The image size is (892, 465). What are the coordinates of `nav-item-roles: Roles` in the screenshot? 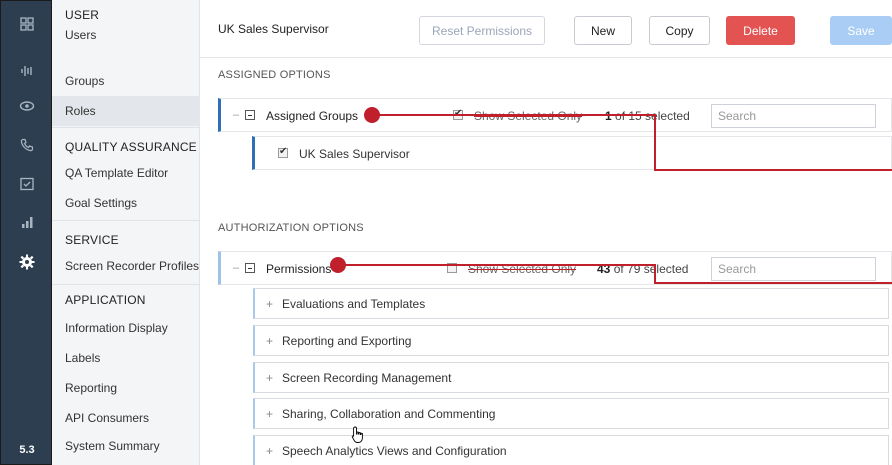 It's located at (126, 111).